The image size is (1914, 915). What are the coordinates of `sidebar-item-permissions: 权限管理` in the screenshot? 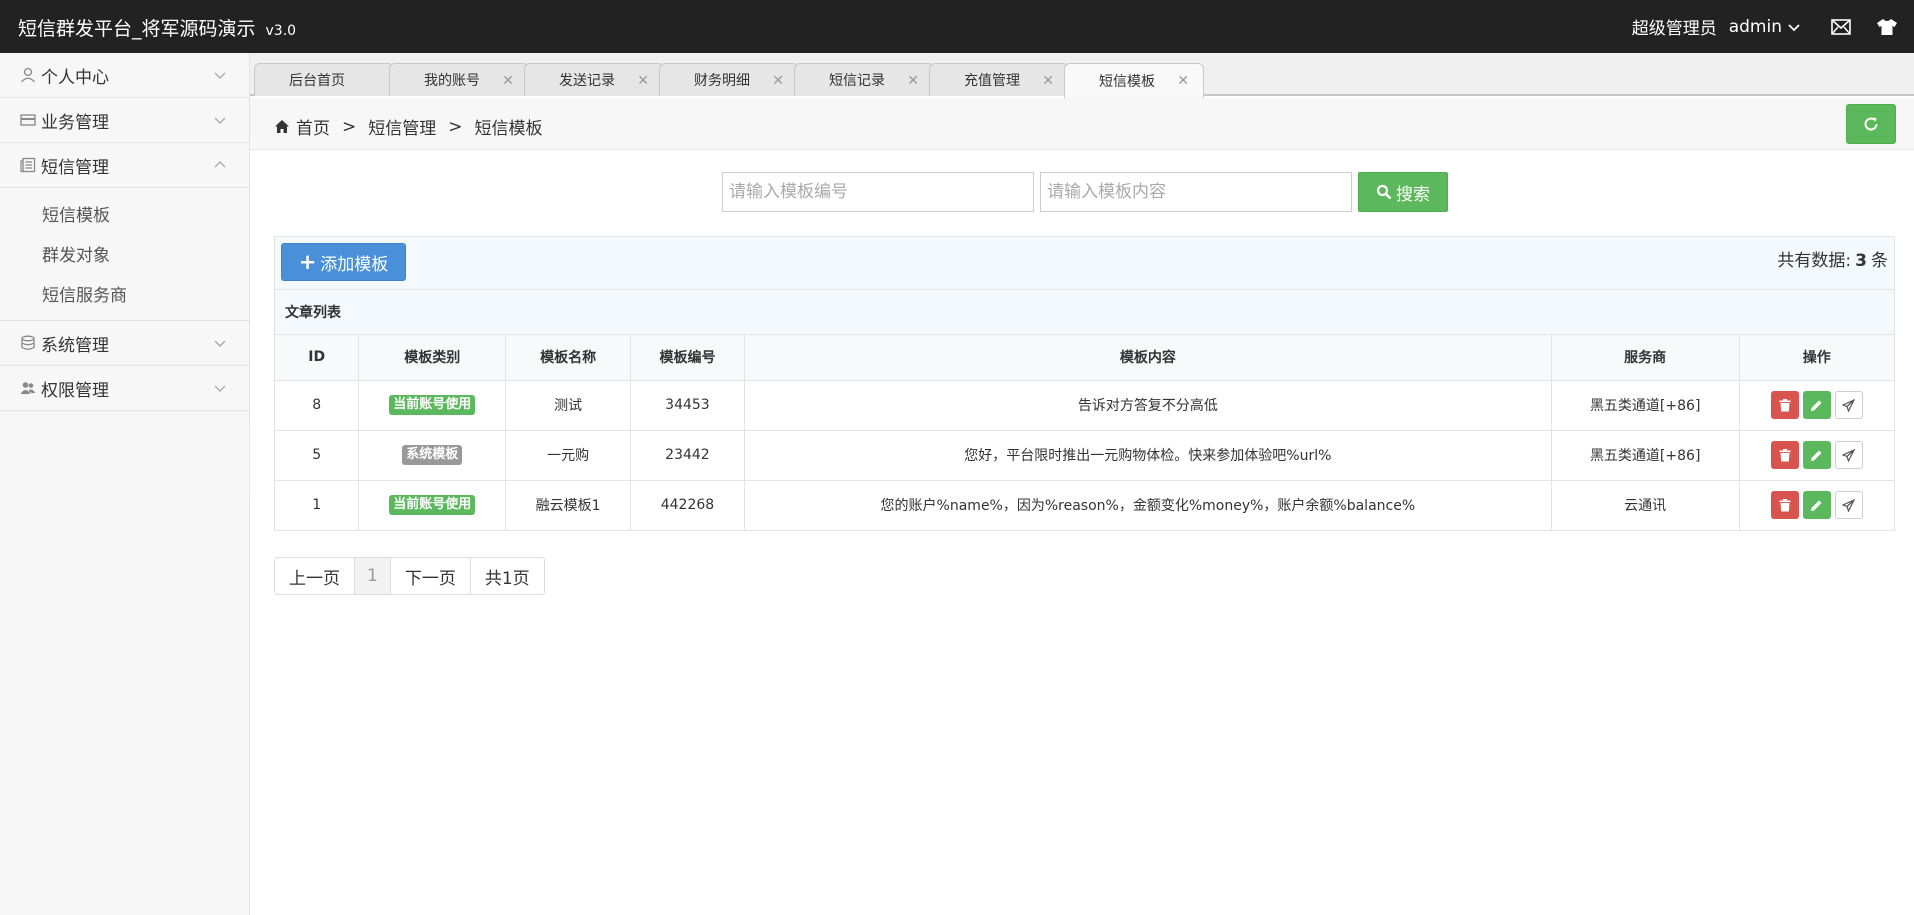 It's located at (124, 388).